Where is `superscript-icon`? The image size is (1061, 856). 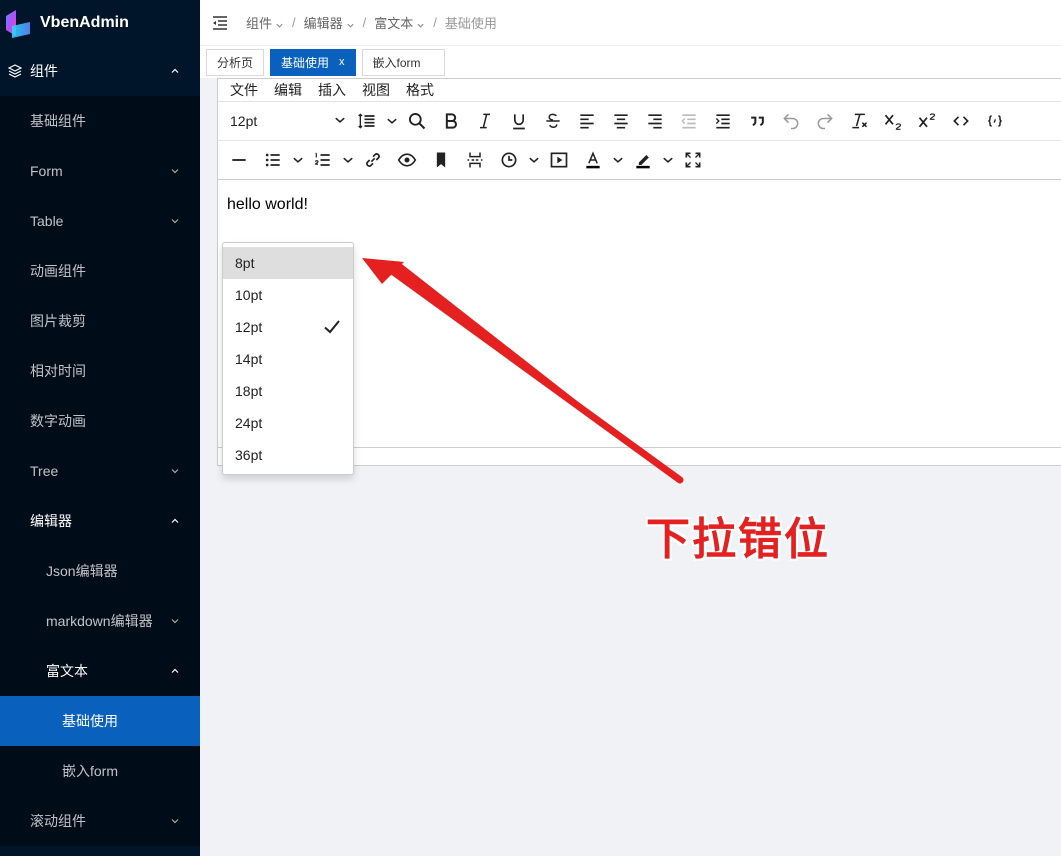
superscript-icon is located at coordinates (927, 121).